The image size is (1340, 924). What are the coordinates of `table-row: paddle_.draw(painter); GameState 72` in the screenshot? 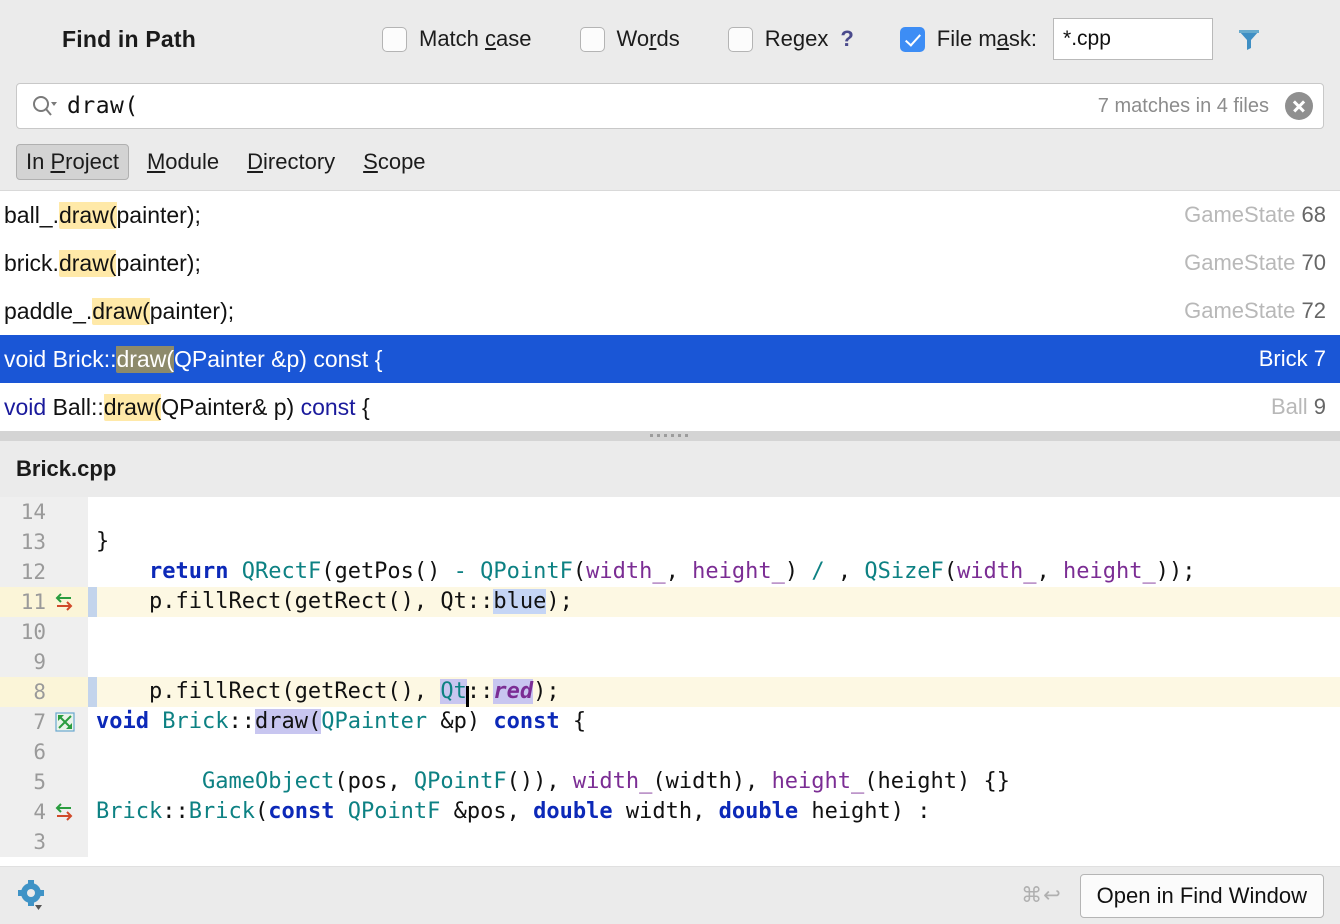 It's located at (670, 311).